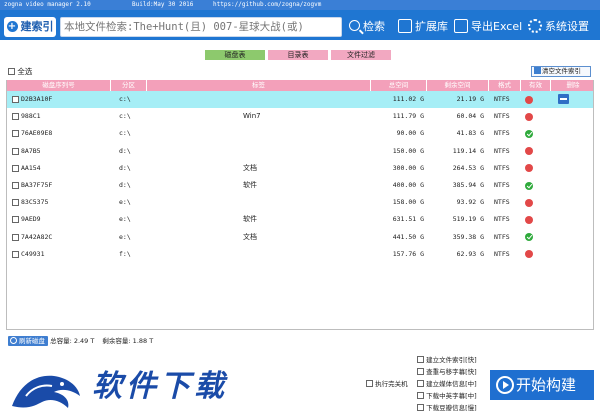 The image size is (600, 417). Describe the element at coordinates (37, 133) in the screenshot. I see `disk-serial: 76AE09E8` at that location.